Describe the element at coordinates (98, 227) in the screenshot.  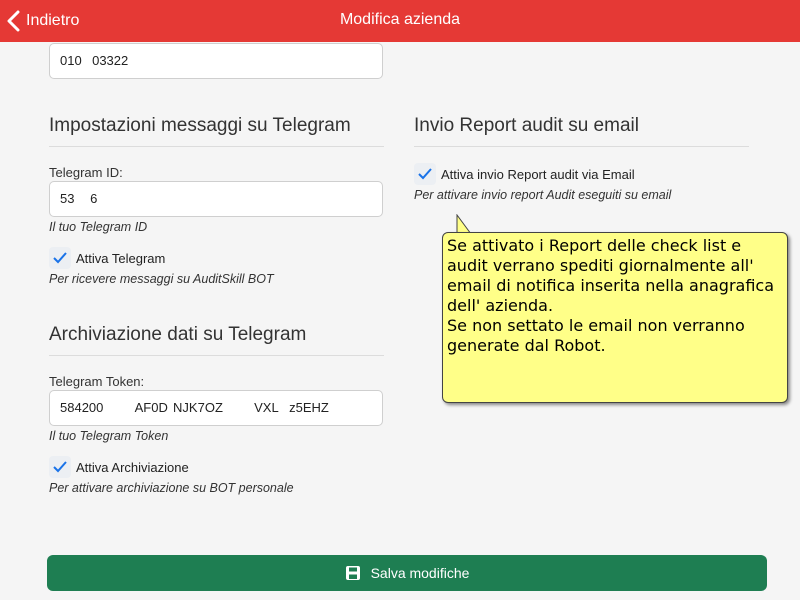
I see `telegram-id-hint: Il tuo Telegram ID` at that location.